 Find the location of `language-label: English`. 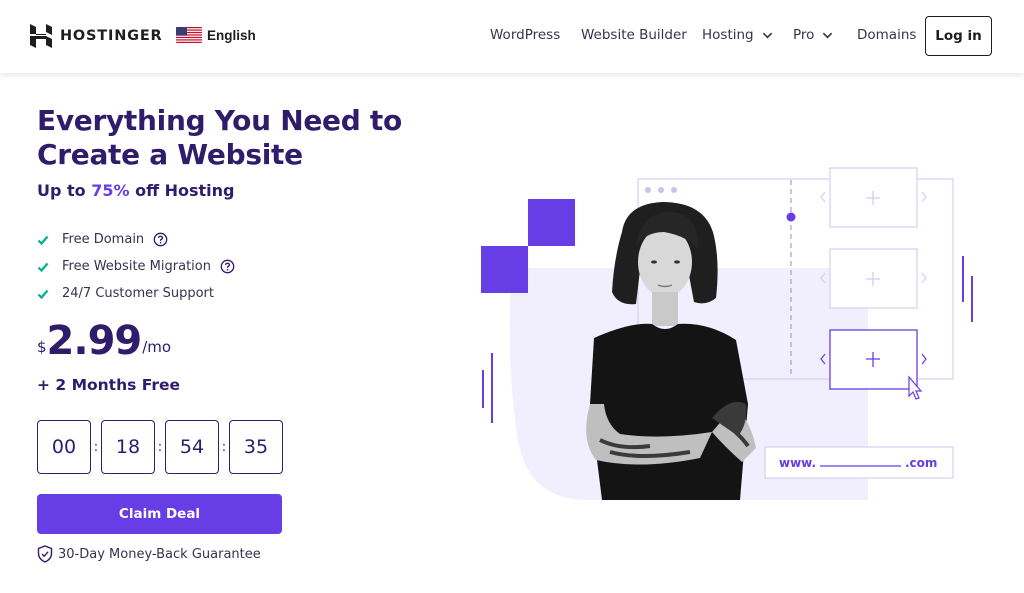

language-label: English is located at coordinates (231, 35).